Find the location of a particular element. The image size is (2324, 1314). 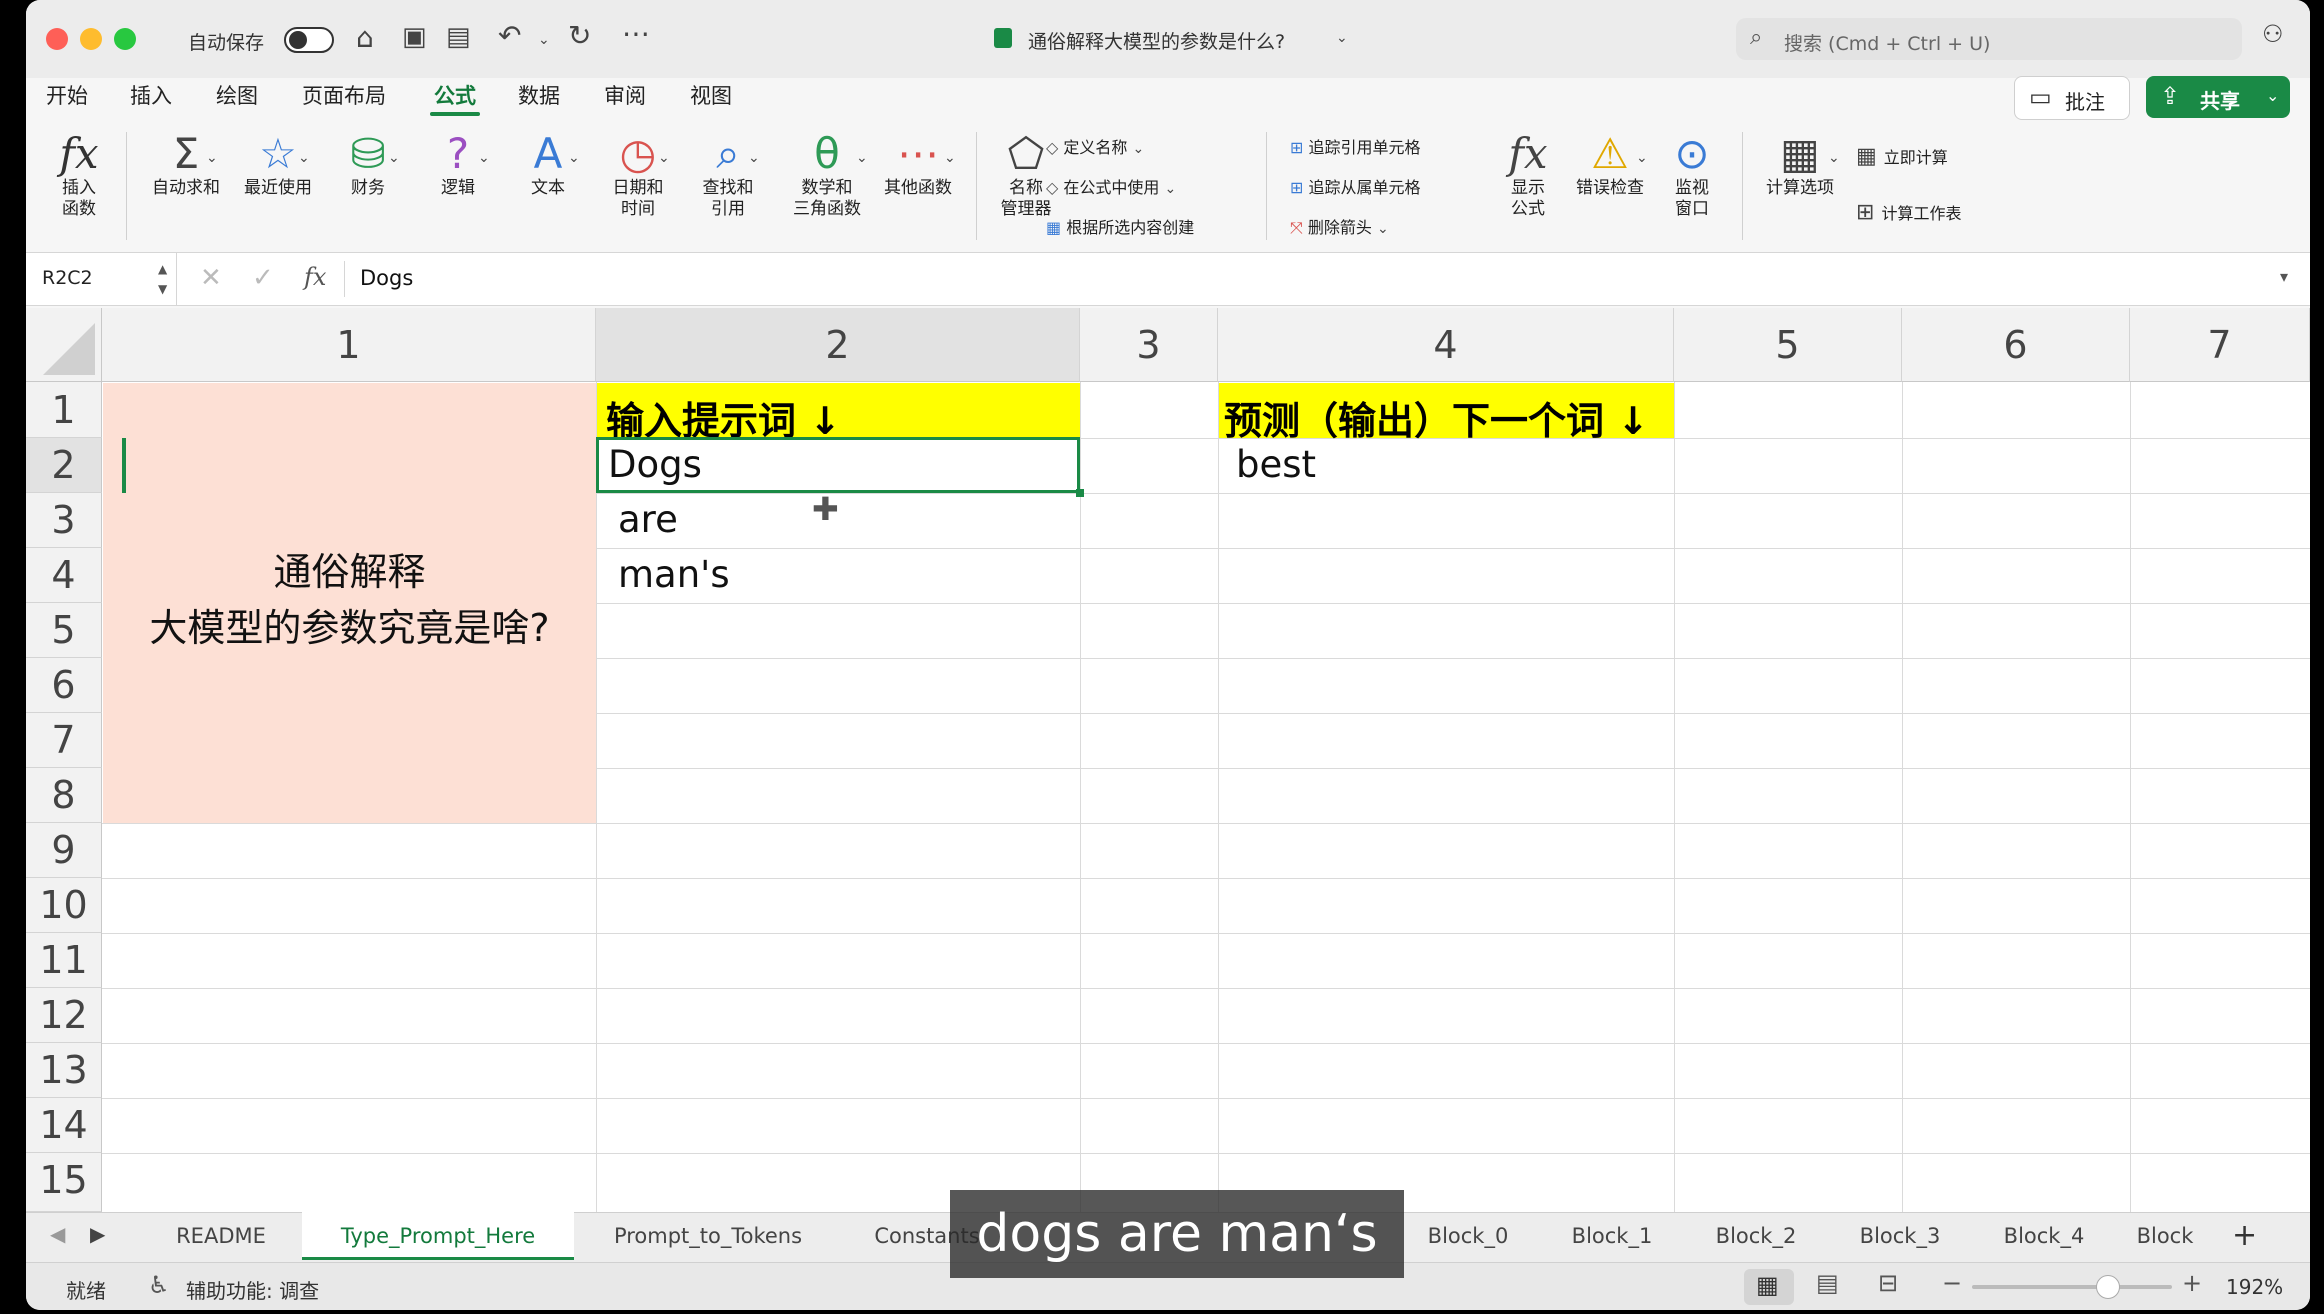

column-header-4: 4 is located at coordinates (1446, 345).